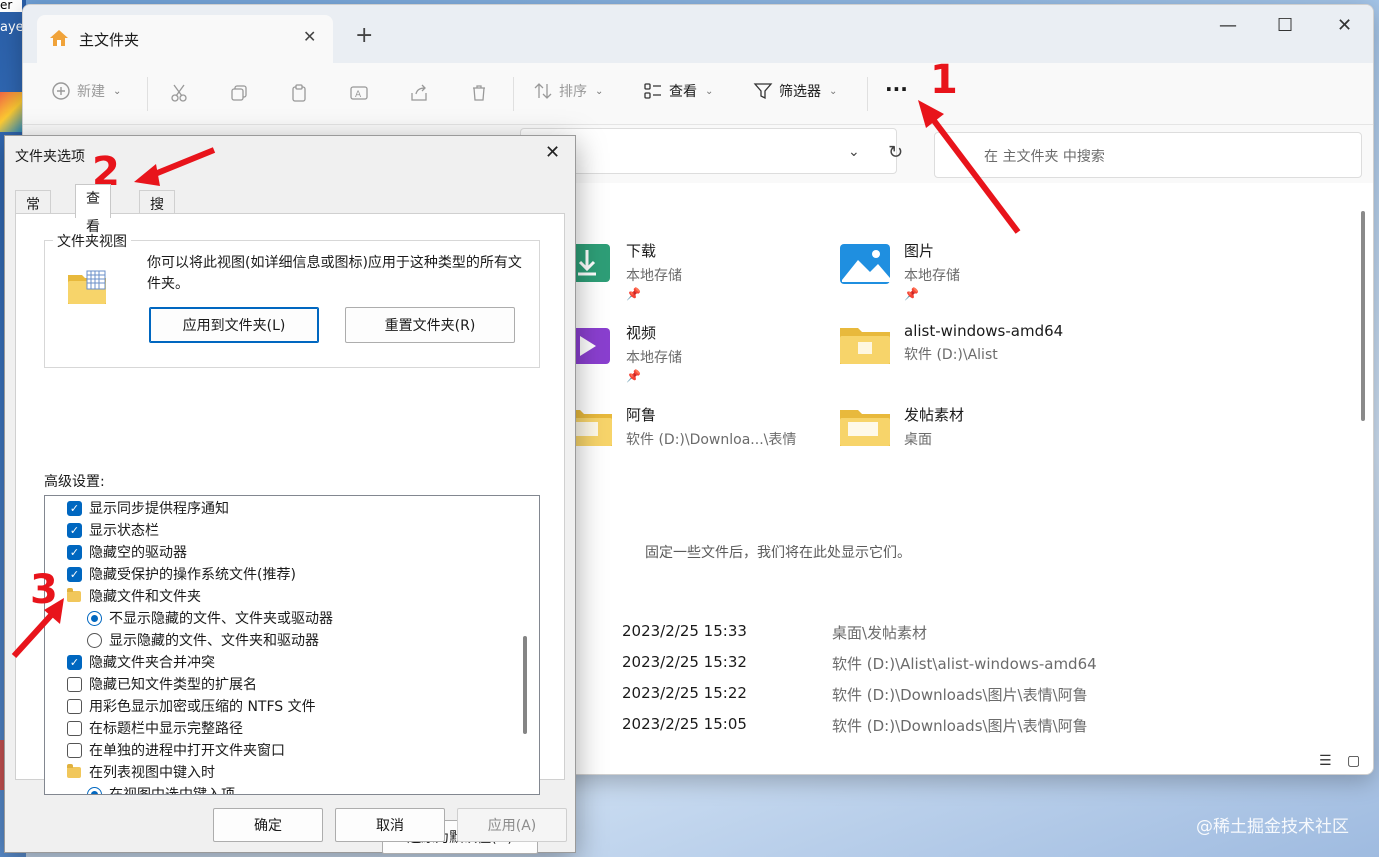 This screenshot has height=857, width=1379. Describe the element at coordinates (172, 791) in the screenshot. I see `setting-label: 在视图中选中键入项` at that location.